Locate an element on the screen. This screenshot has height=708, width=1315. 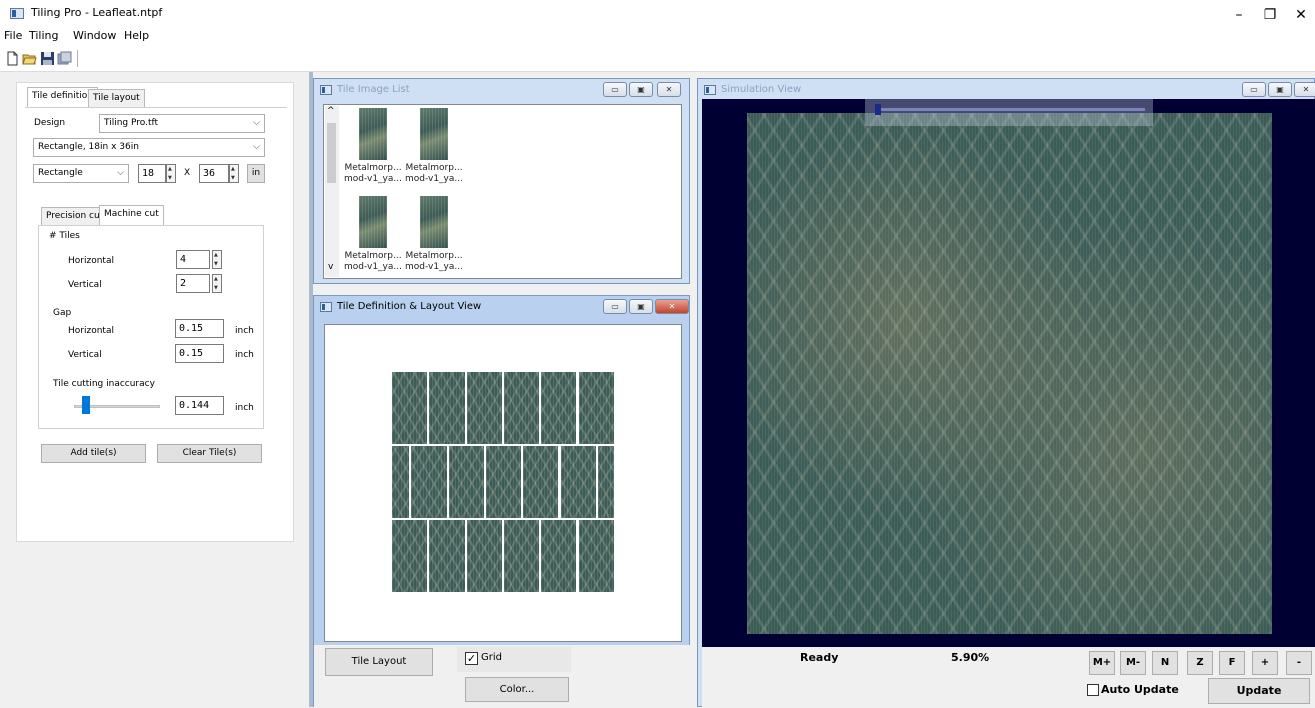
horizontal-tiles-stepper is located at coordinates (217, 259).